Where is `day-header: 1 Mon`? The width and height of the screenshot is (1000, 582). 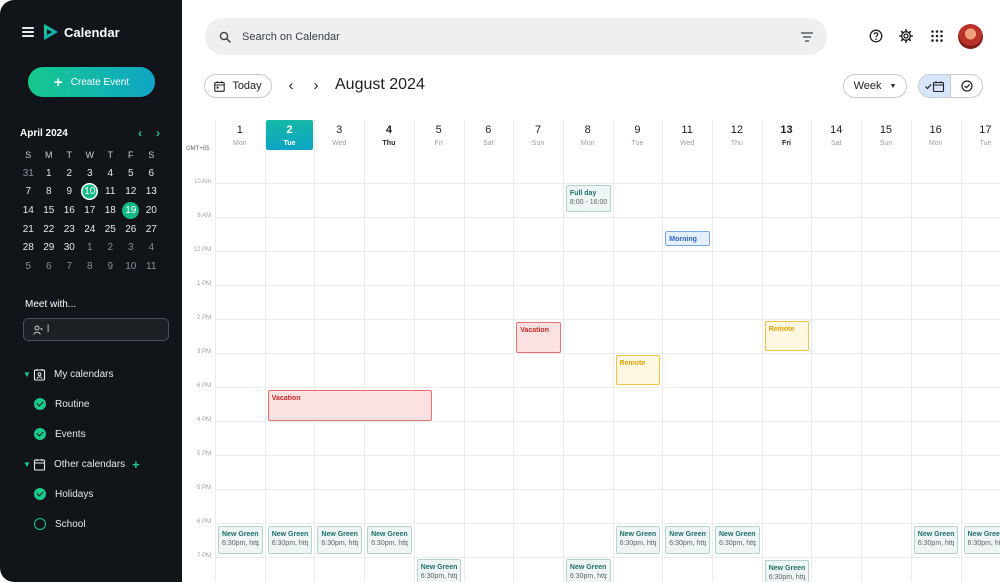 day-header: 1 Mon is located at coordinates (240, 135).